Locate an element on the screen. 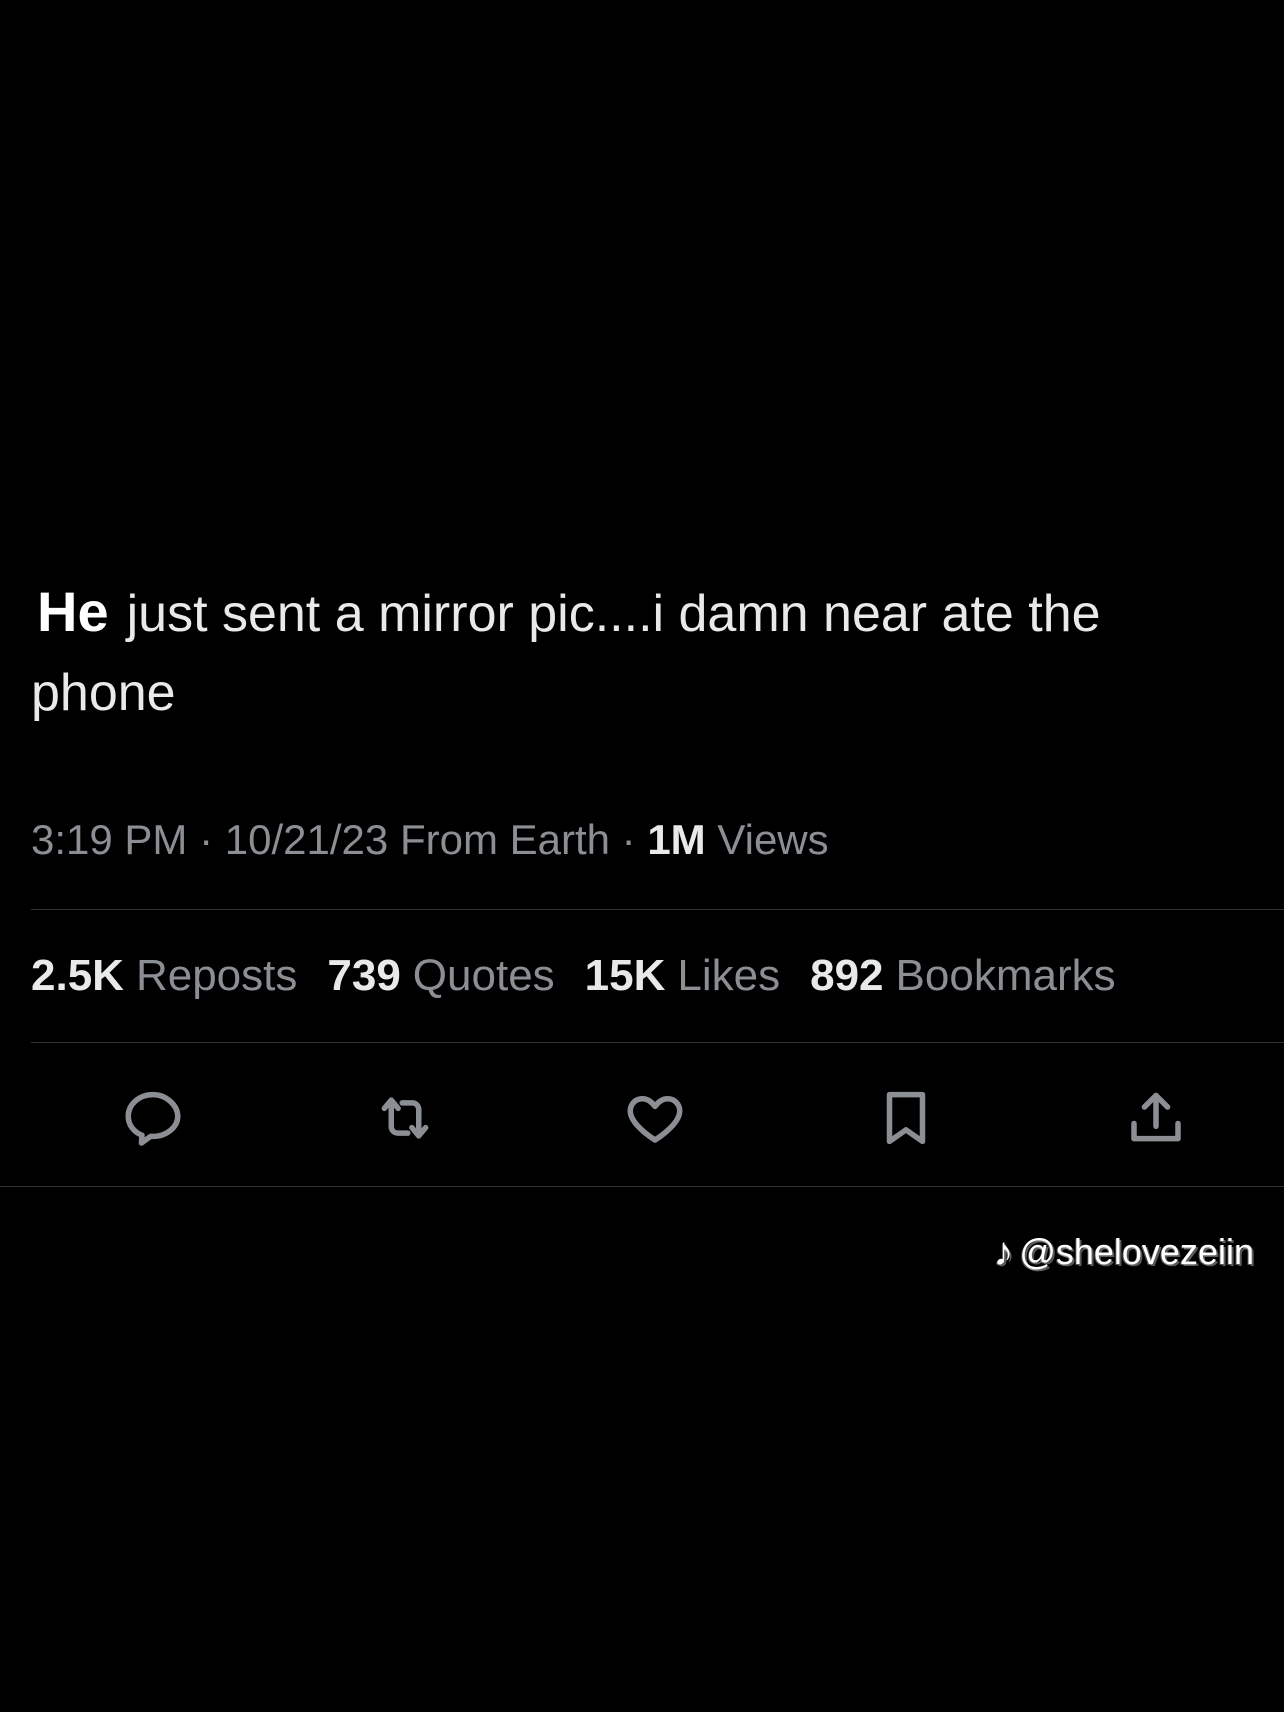 The height and width of the screenshot is (1712, 1284). stat-label: Bookmarks is located at coordinates (1005, 975).